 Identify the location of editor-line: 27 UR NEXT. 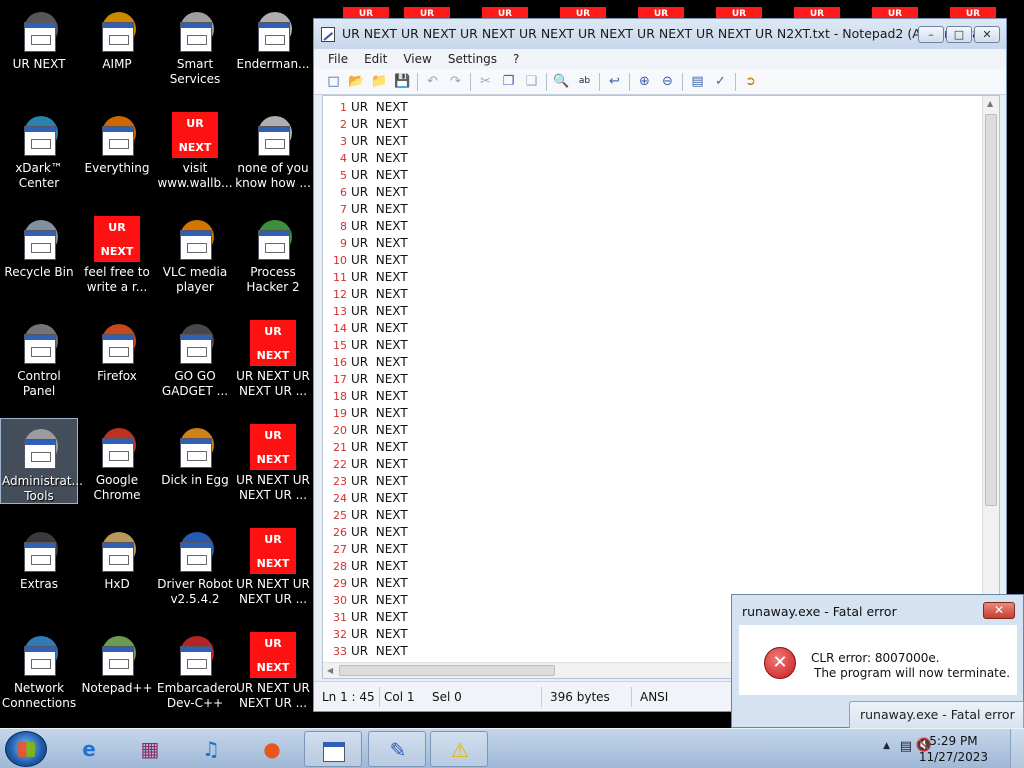
(653, 549).